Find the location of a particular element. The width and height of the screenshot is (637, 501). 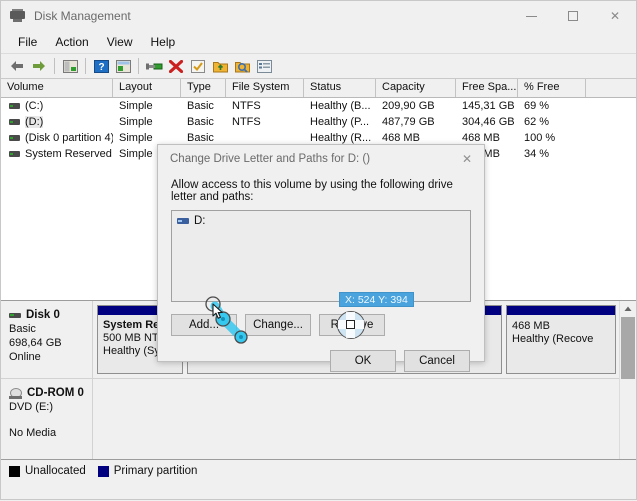

cursor-coordinate-badge: X: 524 Y: 394 is located at coordinates (376, 299).